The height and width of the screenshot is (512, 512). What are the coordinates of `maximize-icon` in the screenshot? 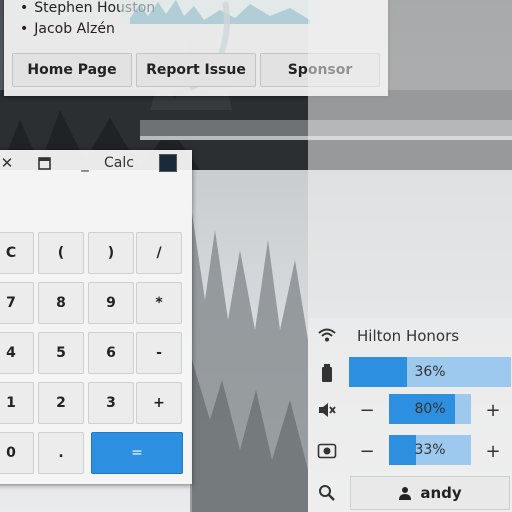 It's located at (44, 163).